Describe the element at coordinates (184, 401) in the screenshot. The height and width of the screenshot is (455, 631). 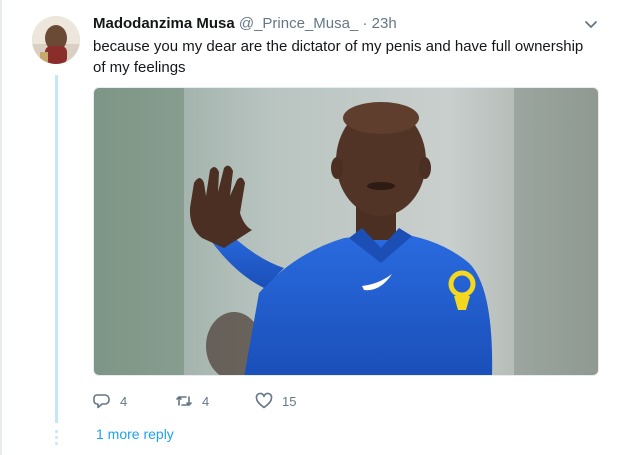
I see `retweet-icon` at that location.